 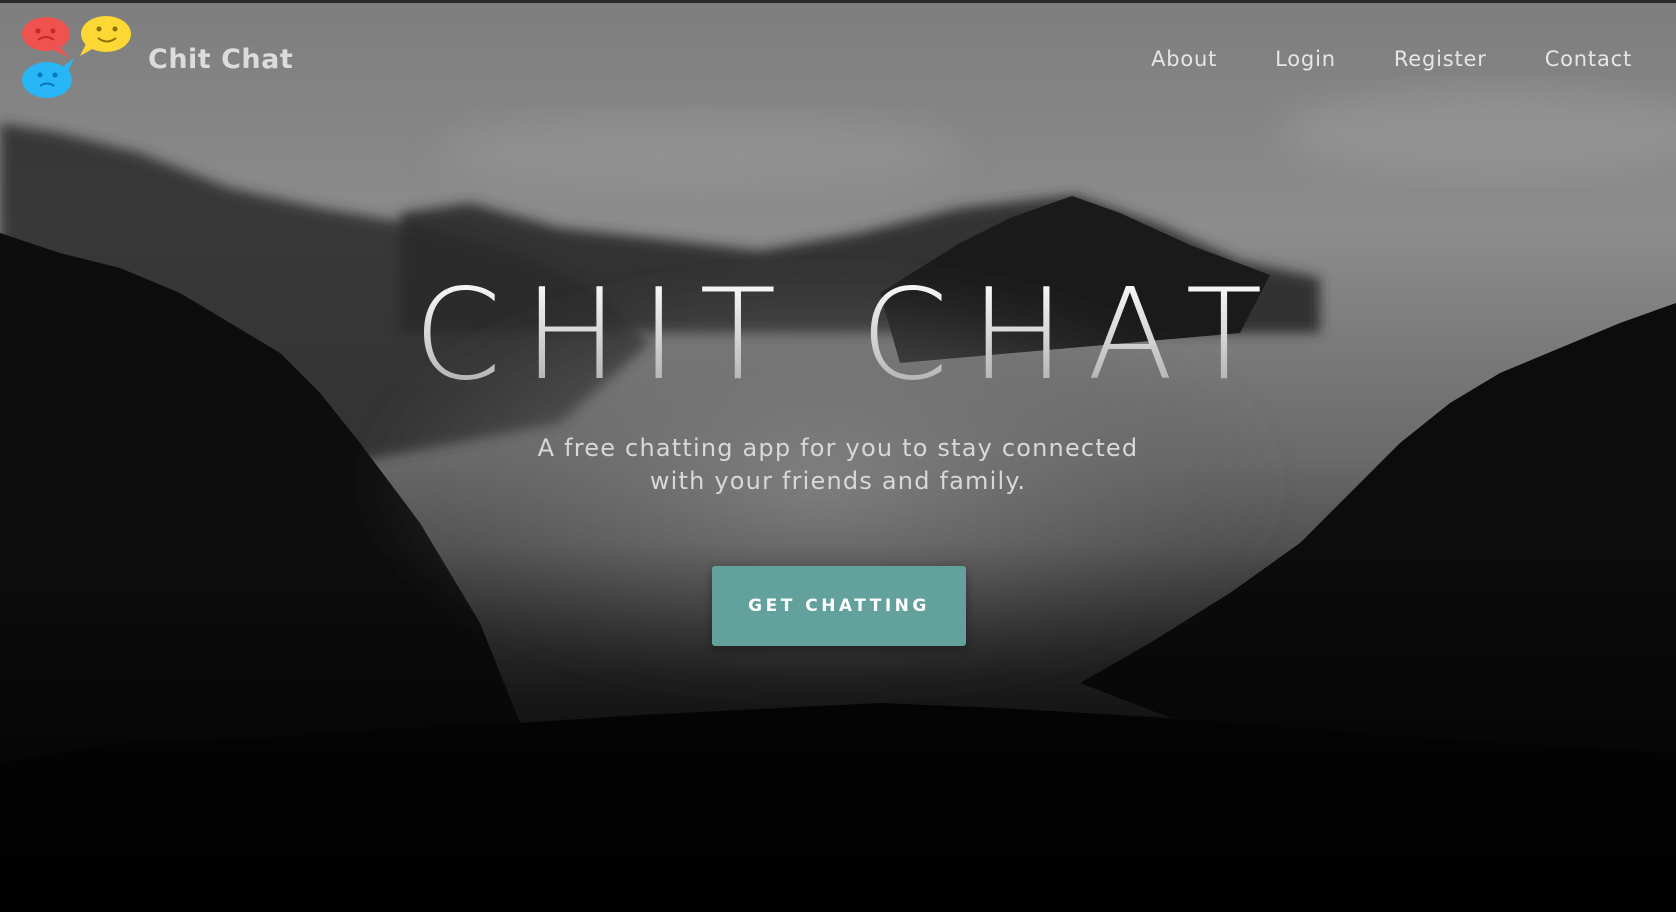 I want to click on nav-link-register: Register, so click(x=1440, y=59).